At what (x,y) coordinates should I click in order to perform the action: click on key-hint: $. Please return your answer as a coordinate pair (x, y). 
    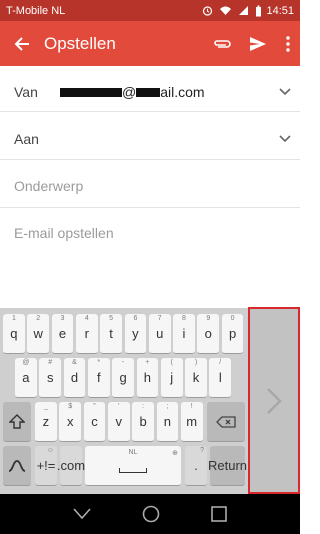
    Looking at the image, I should click on (70, 406).